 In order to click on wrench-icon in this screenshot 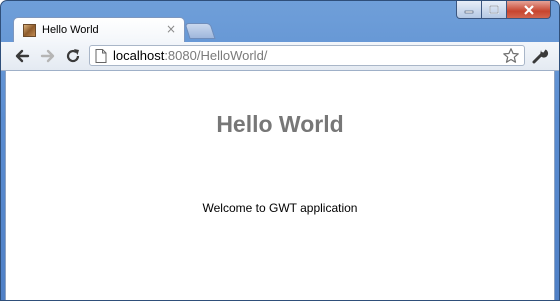, I will do `click(540, 56)`.